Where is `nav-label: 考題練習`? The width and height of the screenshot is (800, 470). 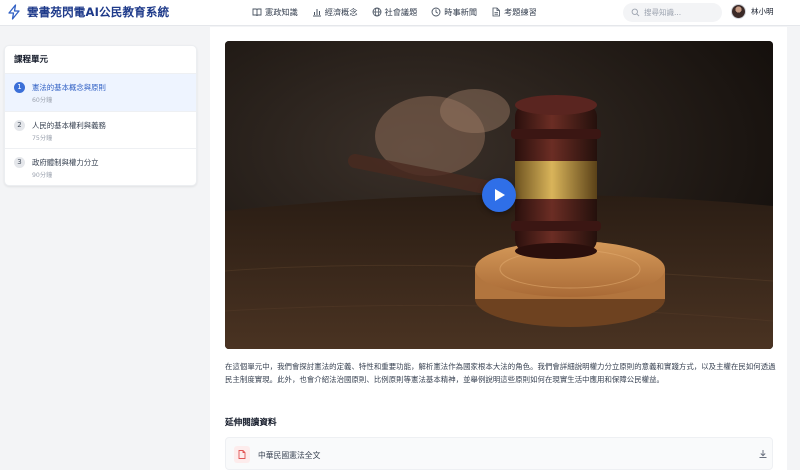 nav-label: 考題練習 is located at coordinates (520, 12).